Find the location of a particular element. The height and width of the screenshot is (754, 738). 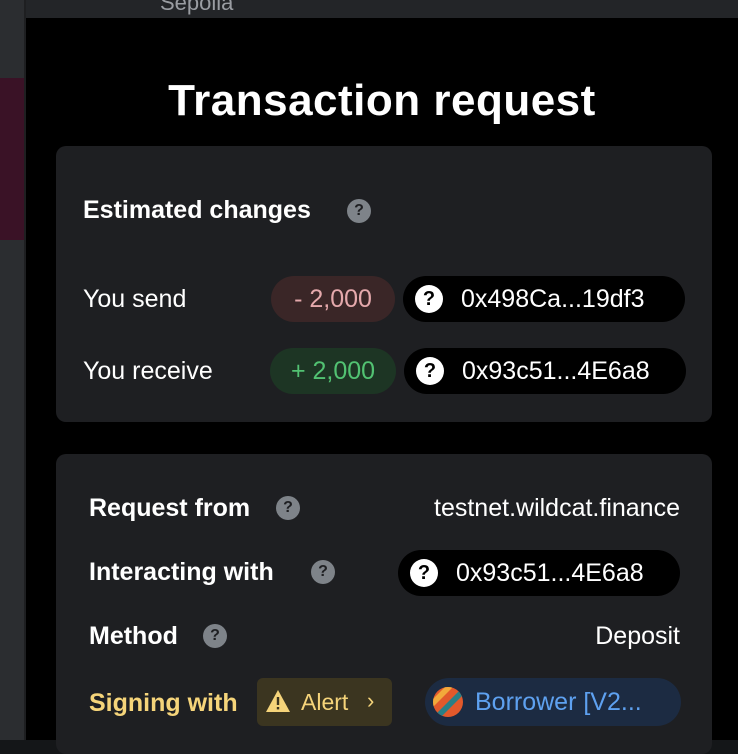

request-from-value: testnet.wildcat.finance is located at coordinates (557, 508).